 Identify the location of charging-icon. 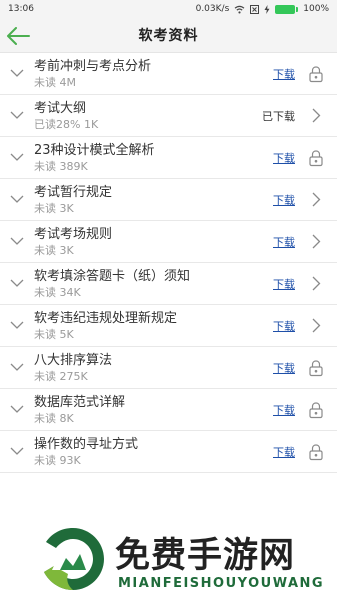
(267, 9).